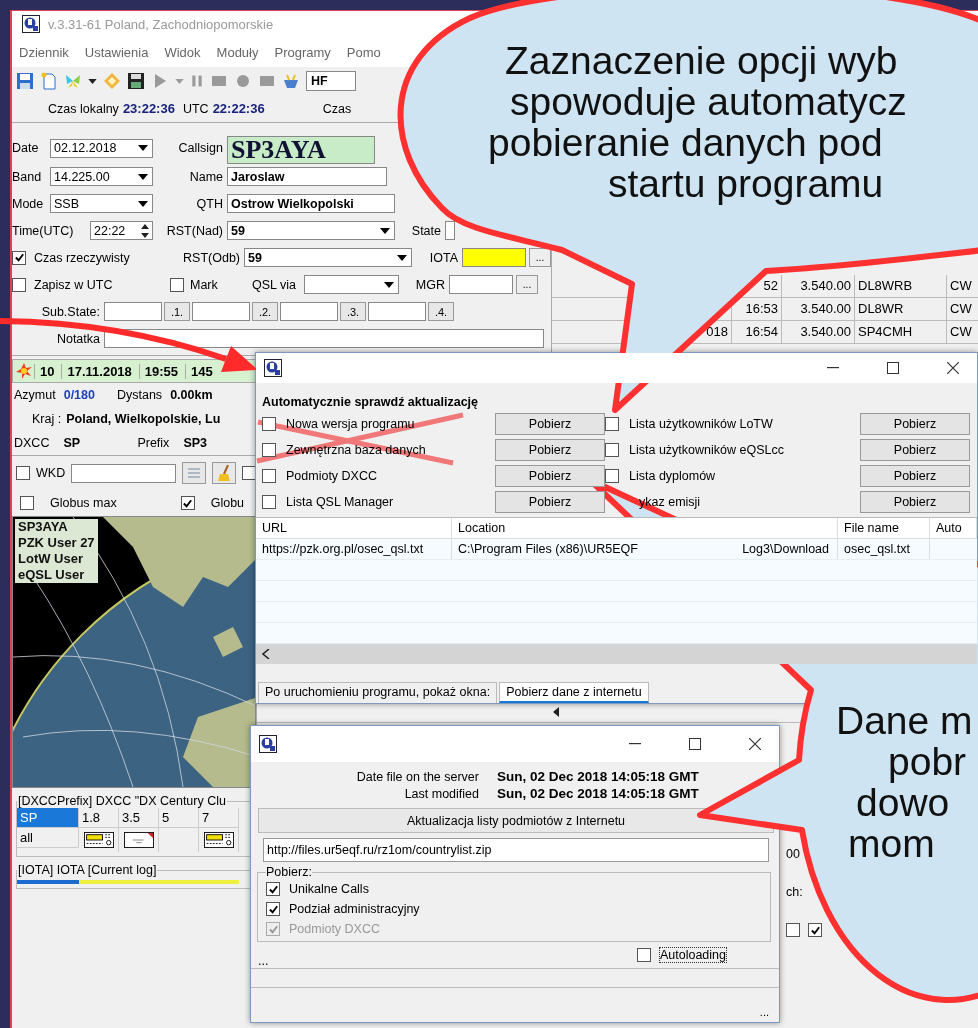 This screenshot has height=1028, width=978. I want to click on state-field, so click(450, 230).